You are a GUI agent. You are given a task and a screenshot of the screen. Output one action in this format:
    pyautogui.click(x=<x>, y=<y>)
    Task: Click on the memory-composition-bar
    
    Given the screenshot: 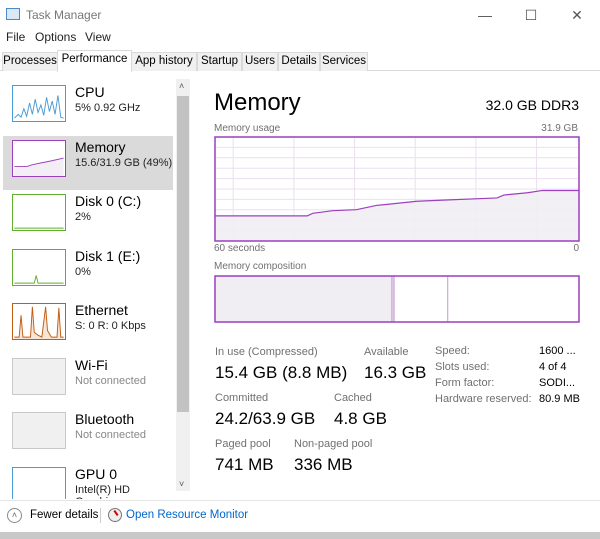 What is the action you would take?
    pyautogui.click(x=397, y=299)
    